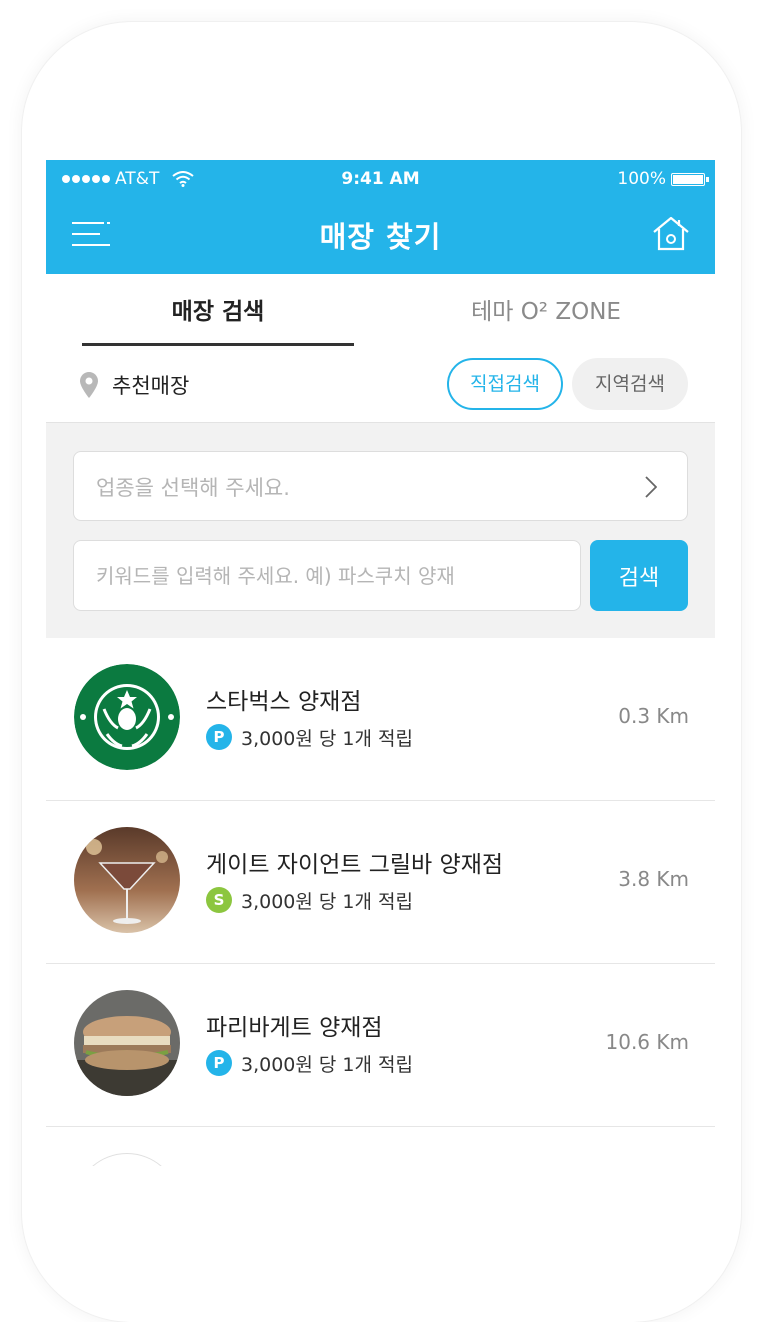 The height and width of the screenshot is (1322, 763). Describe the element at coordinates (294, 1028) in the screenshot. I see `store-name: 파리바게트 양재점` at that location.